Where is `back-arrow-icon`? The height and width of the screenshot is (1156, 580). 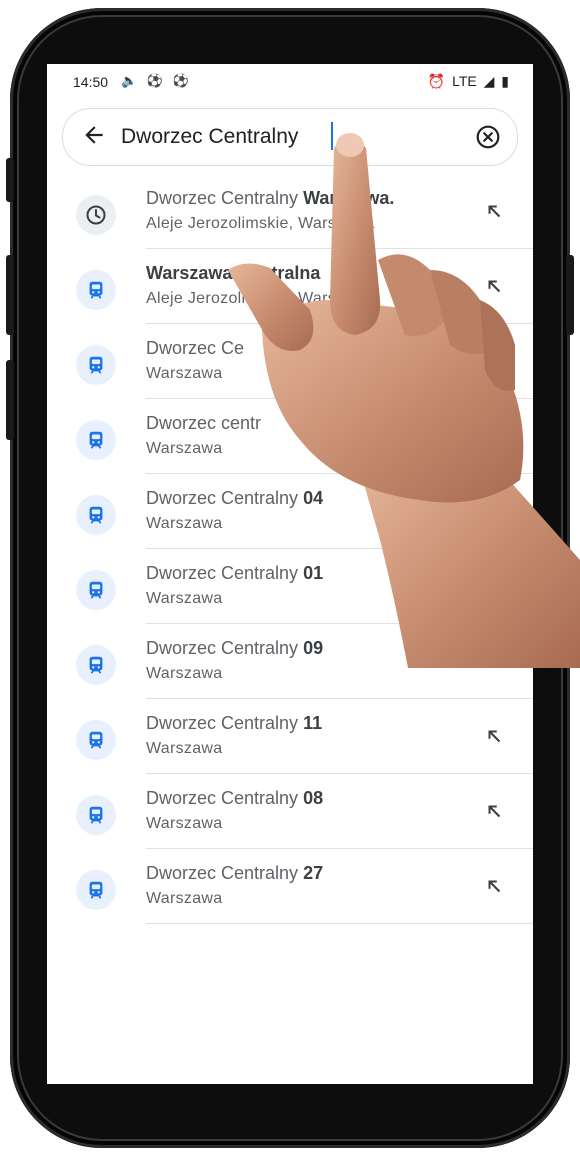
back-arrow-icon is located at coordinates (94, 135).